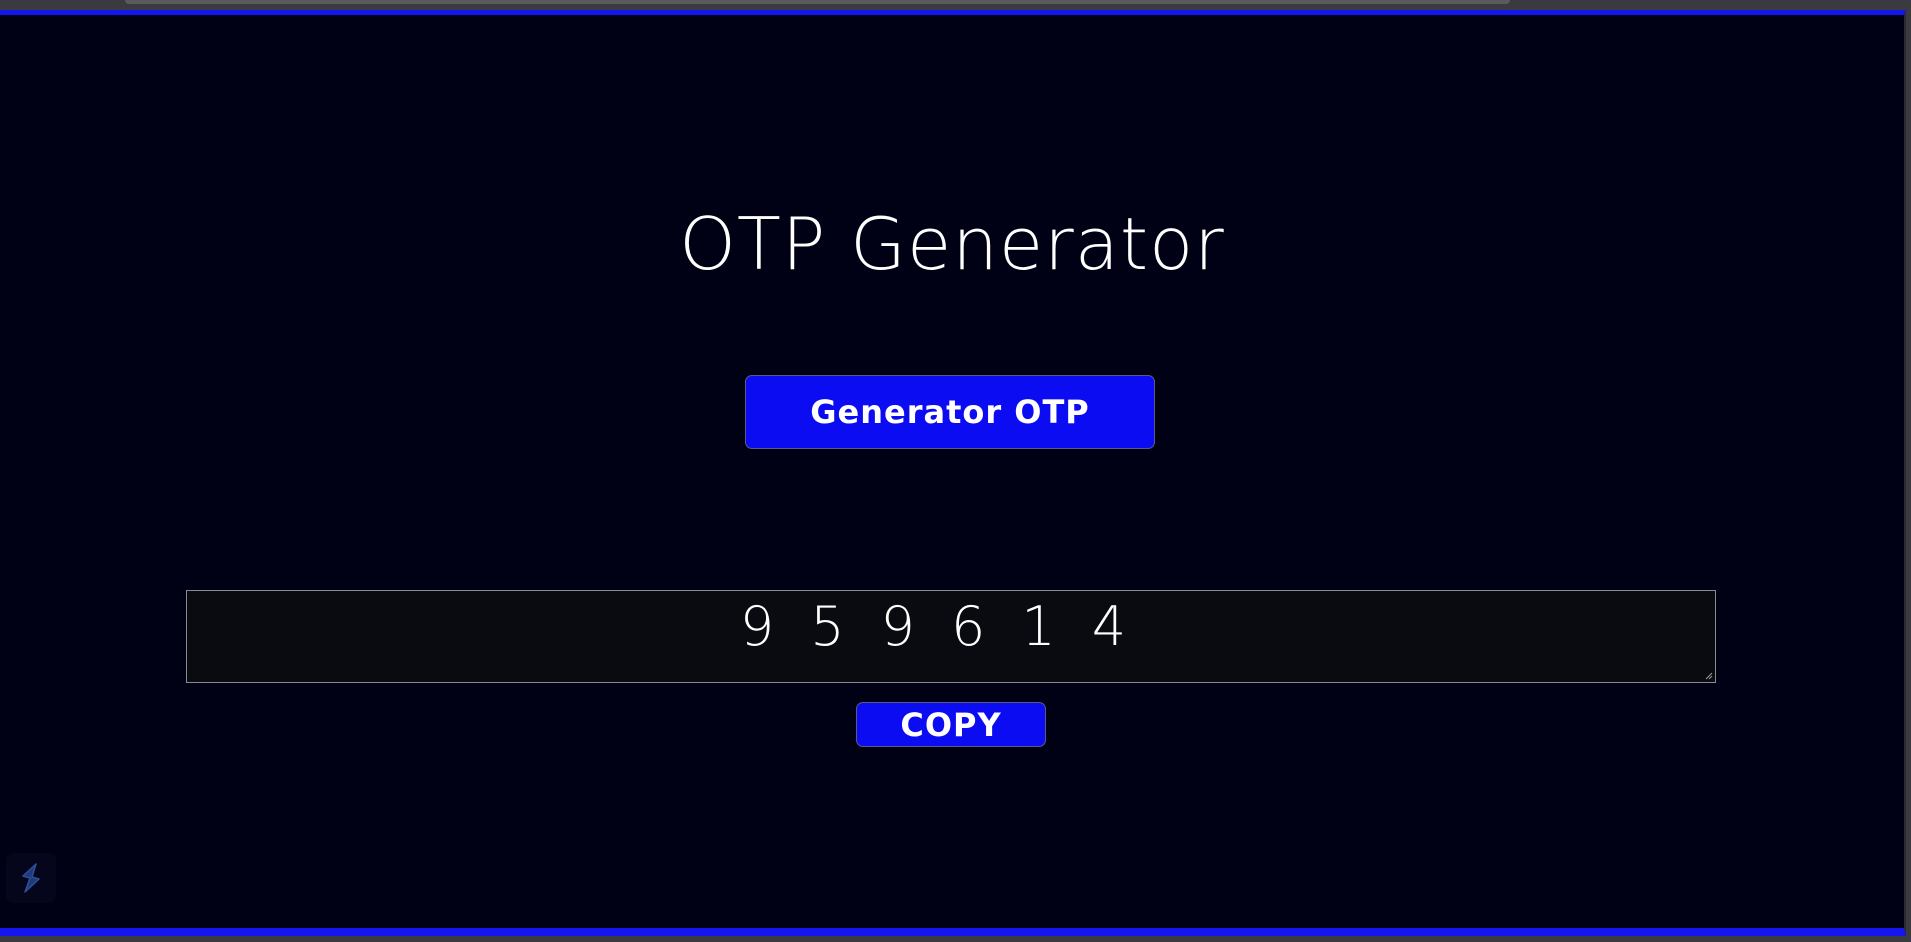 The height and width of the screenshot is (942, 1911). What do you see at coordinates (951, 626) in the screenshot?
I see `otp-value: 959614` at bounding box center [951, 626].